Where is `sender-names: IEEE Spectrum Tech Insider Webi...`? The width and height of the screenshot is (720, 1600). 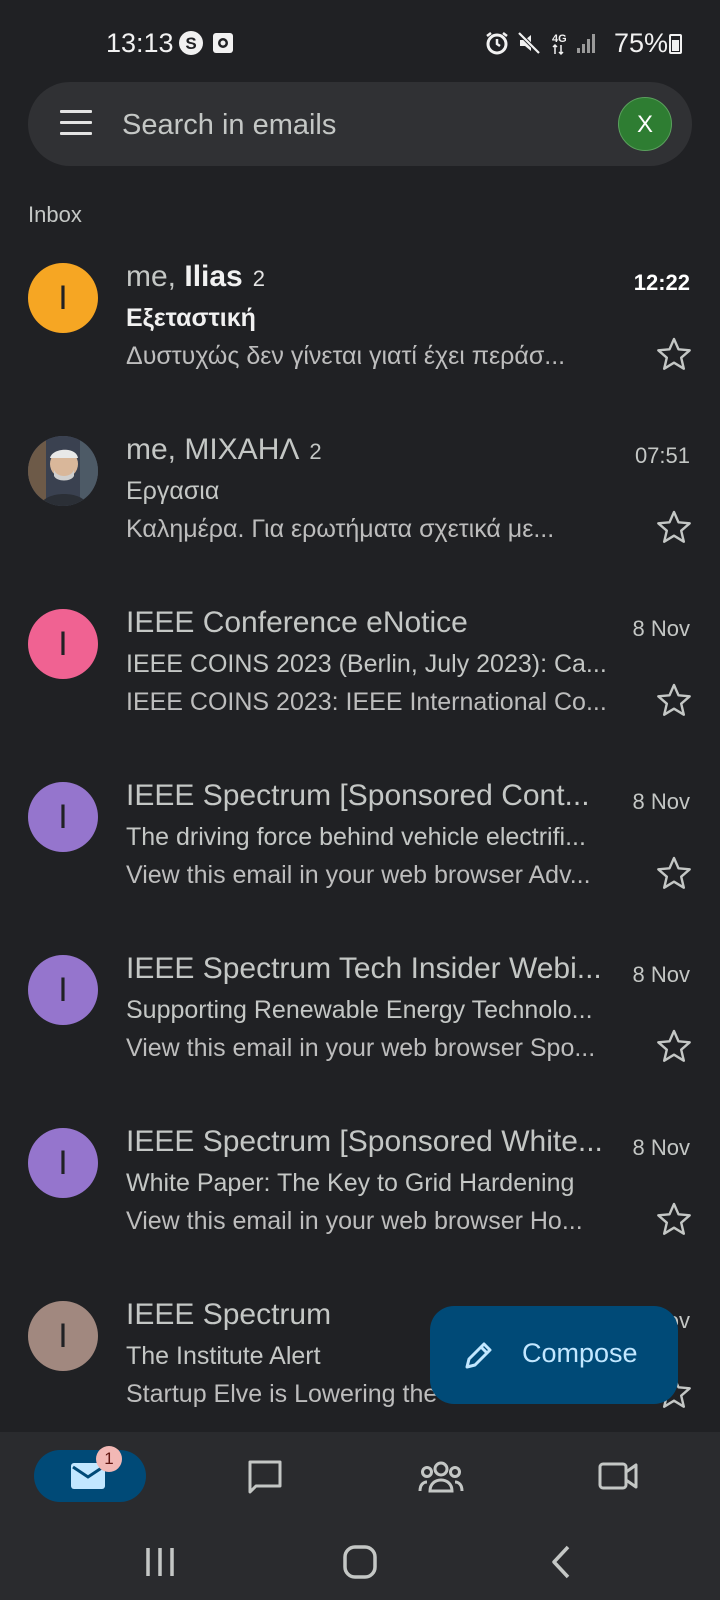
sender-names: IEEE Spectrum Tech Insider Webi... is located at coordinates (364, 968).